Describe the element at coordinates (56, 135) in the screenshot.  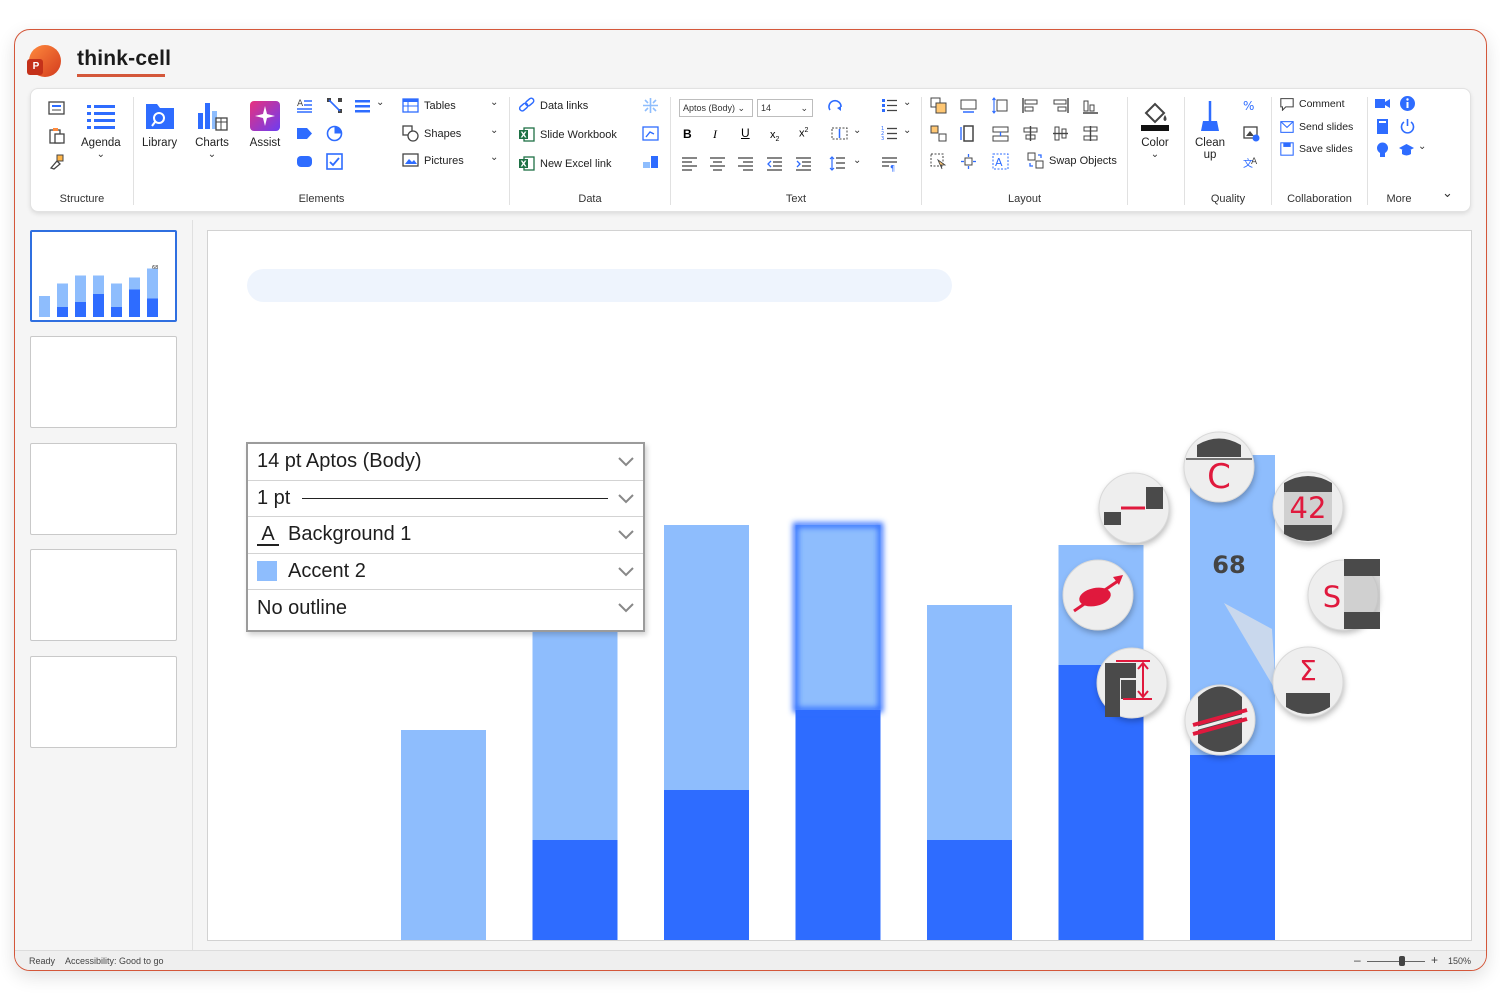
I see `paste-icon` at that location.